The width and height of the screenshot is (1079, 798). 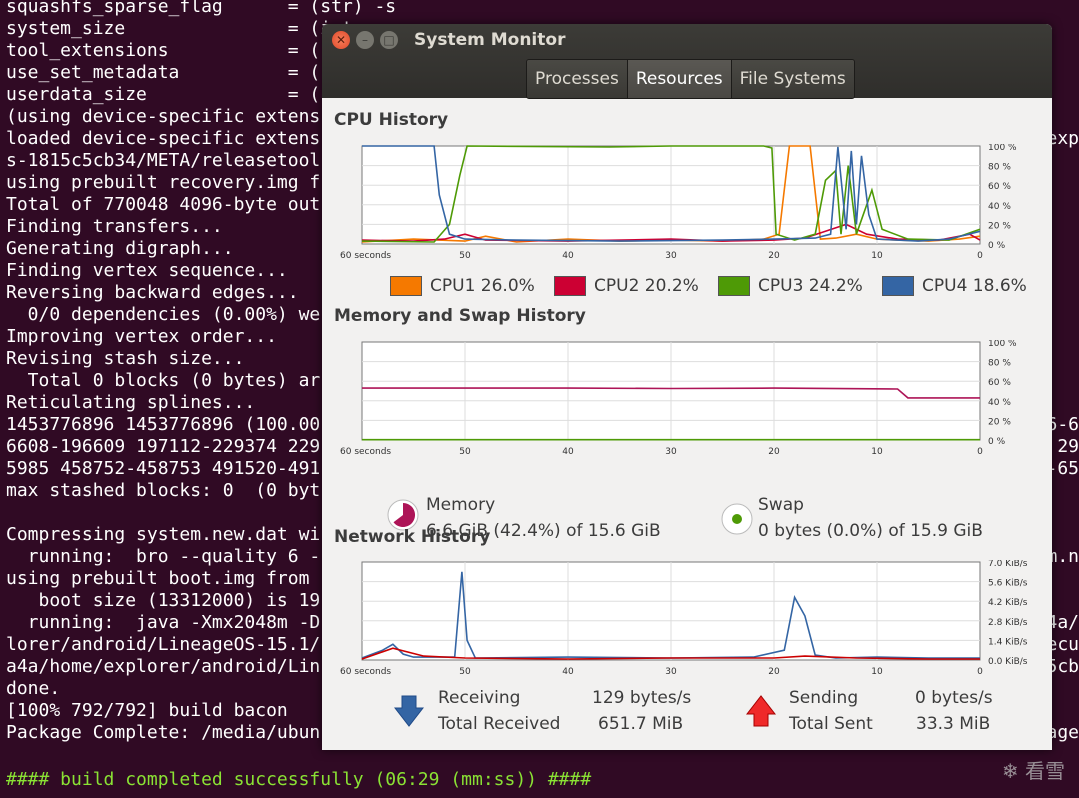 What do you see at coordinates (412, 537) in the screenshot?
I see `network-history-title: Network History` at bounding box center [412, 537].